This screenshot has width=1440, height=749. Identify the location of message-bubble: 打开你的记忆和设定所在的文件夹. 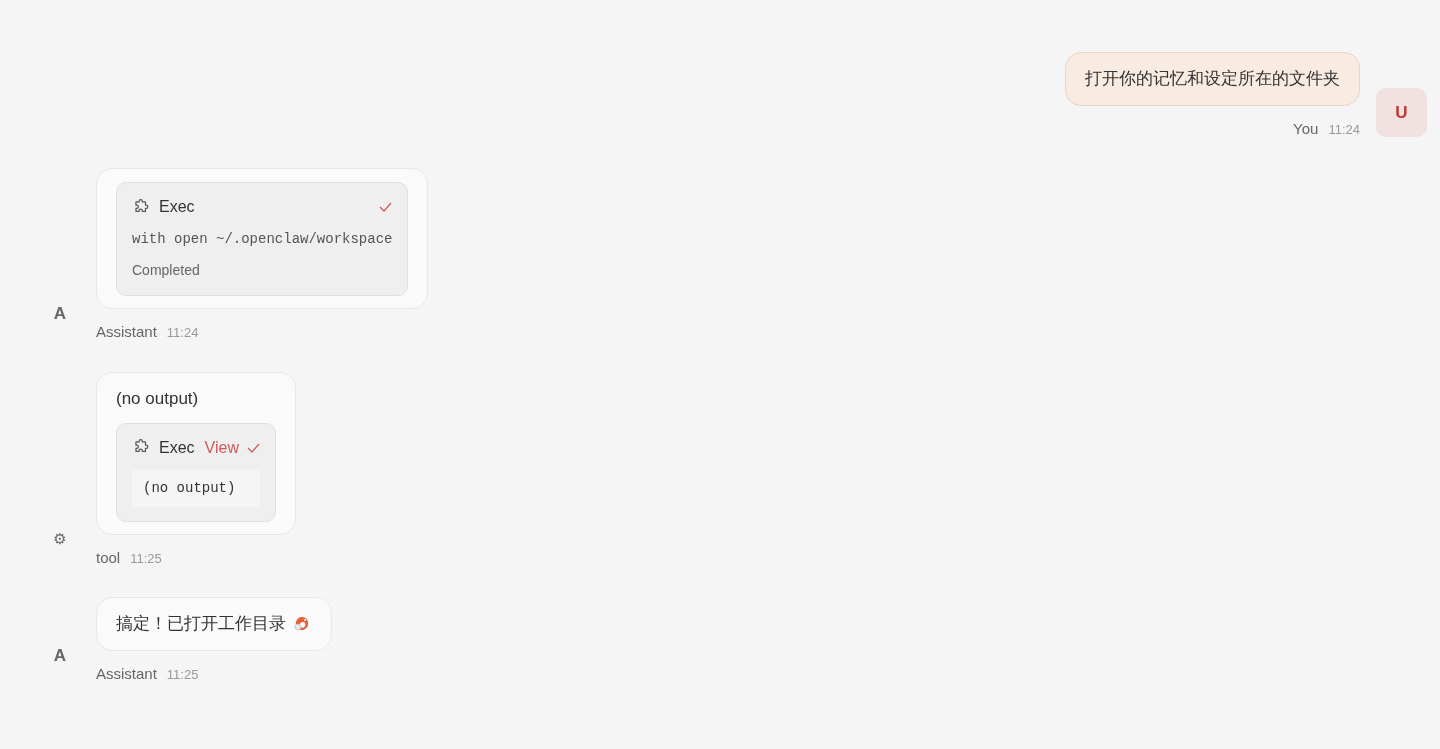
(1212, 79).